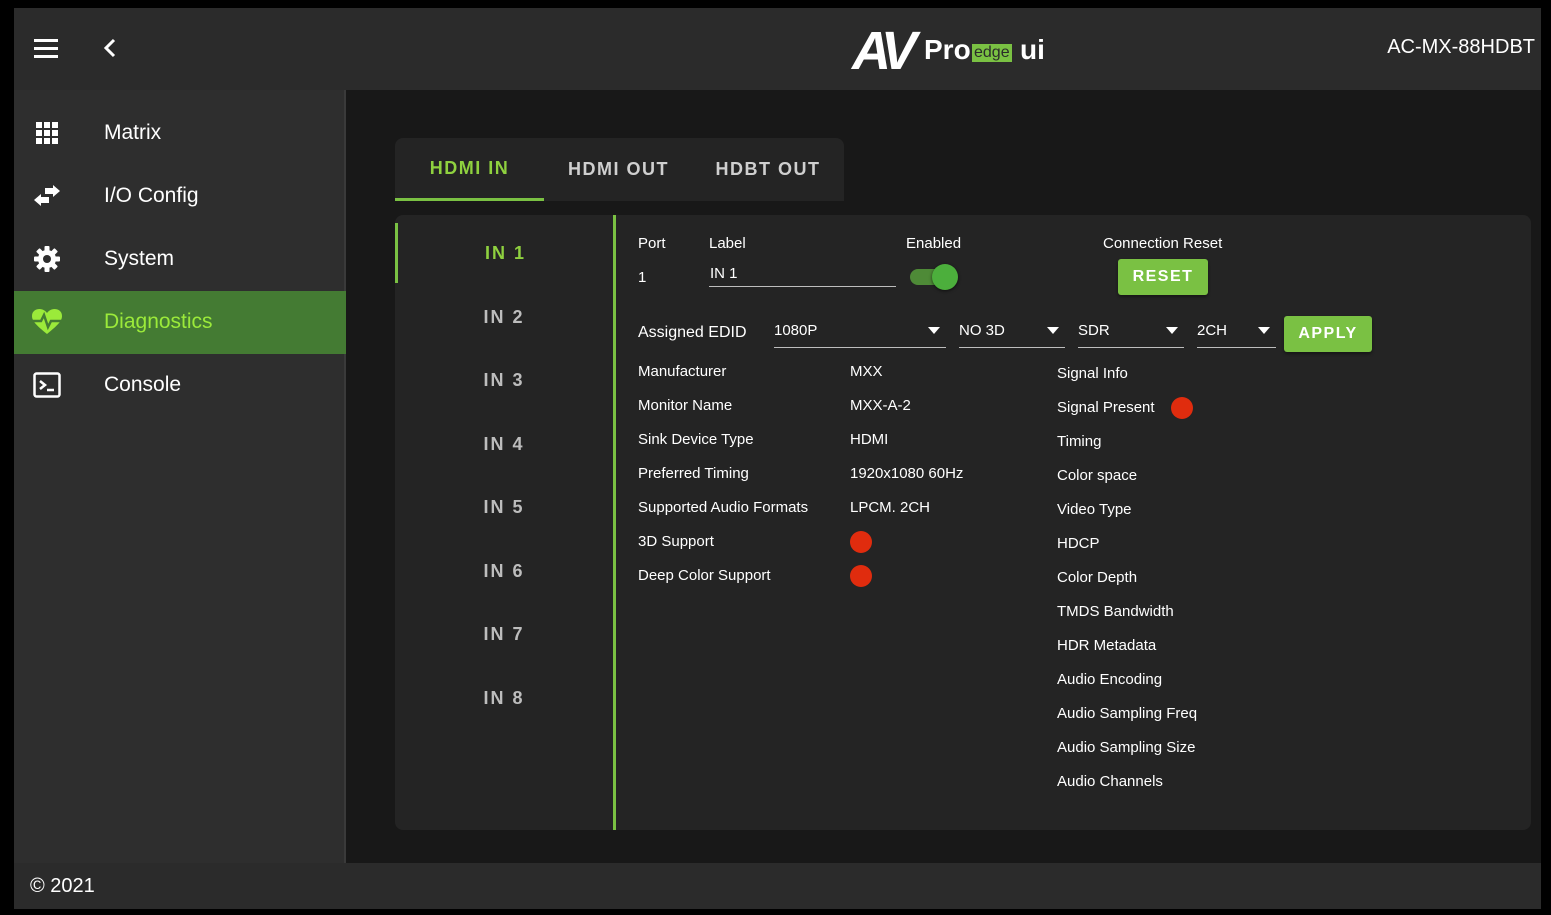 Image resolution: width=1551 pixels, height=915 pixels. Describe the element at coordinates (1110, 679) in the screenshot. I see `signal-info-field: Audio Encoding` at that location.